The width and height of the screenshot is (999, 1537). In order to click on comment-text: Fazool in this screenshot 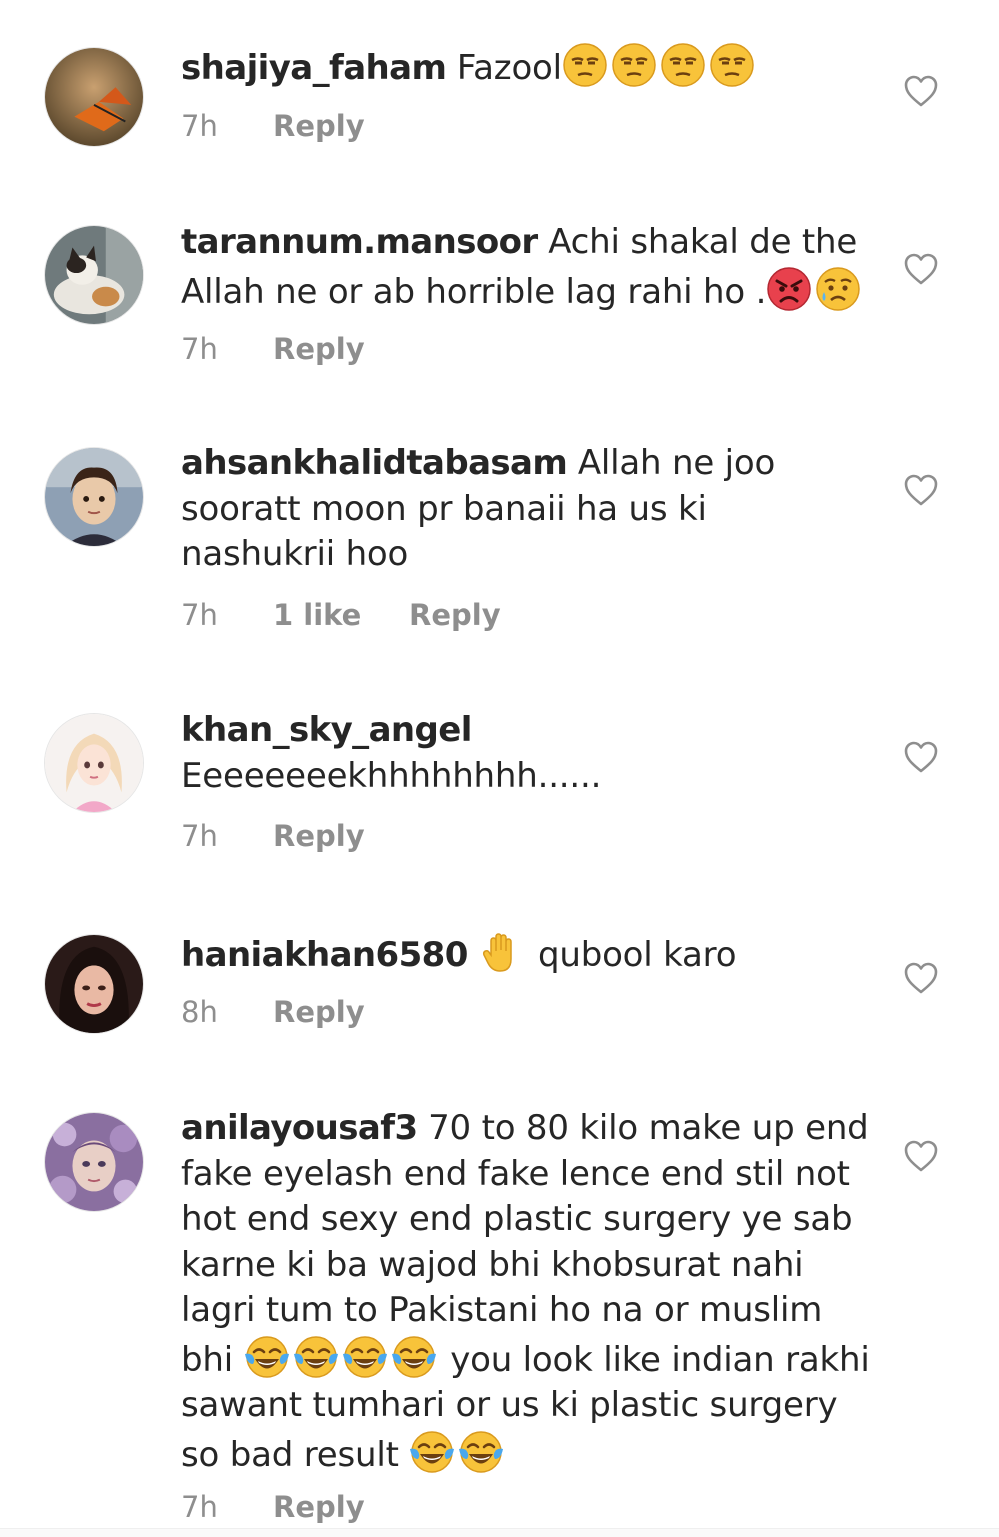, I will do `click(509, 68)`.